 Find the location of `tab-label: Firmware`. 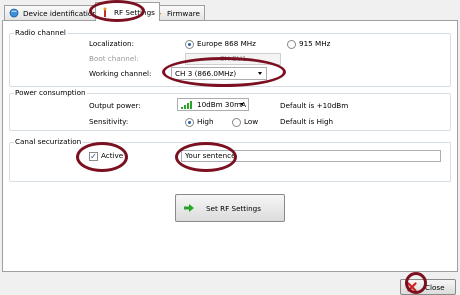

tab-label: Firmware is located at coordinates (183, 13).